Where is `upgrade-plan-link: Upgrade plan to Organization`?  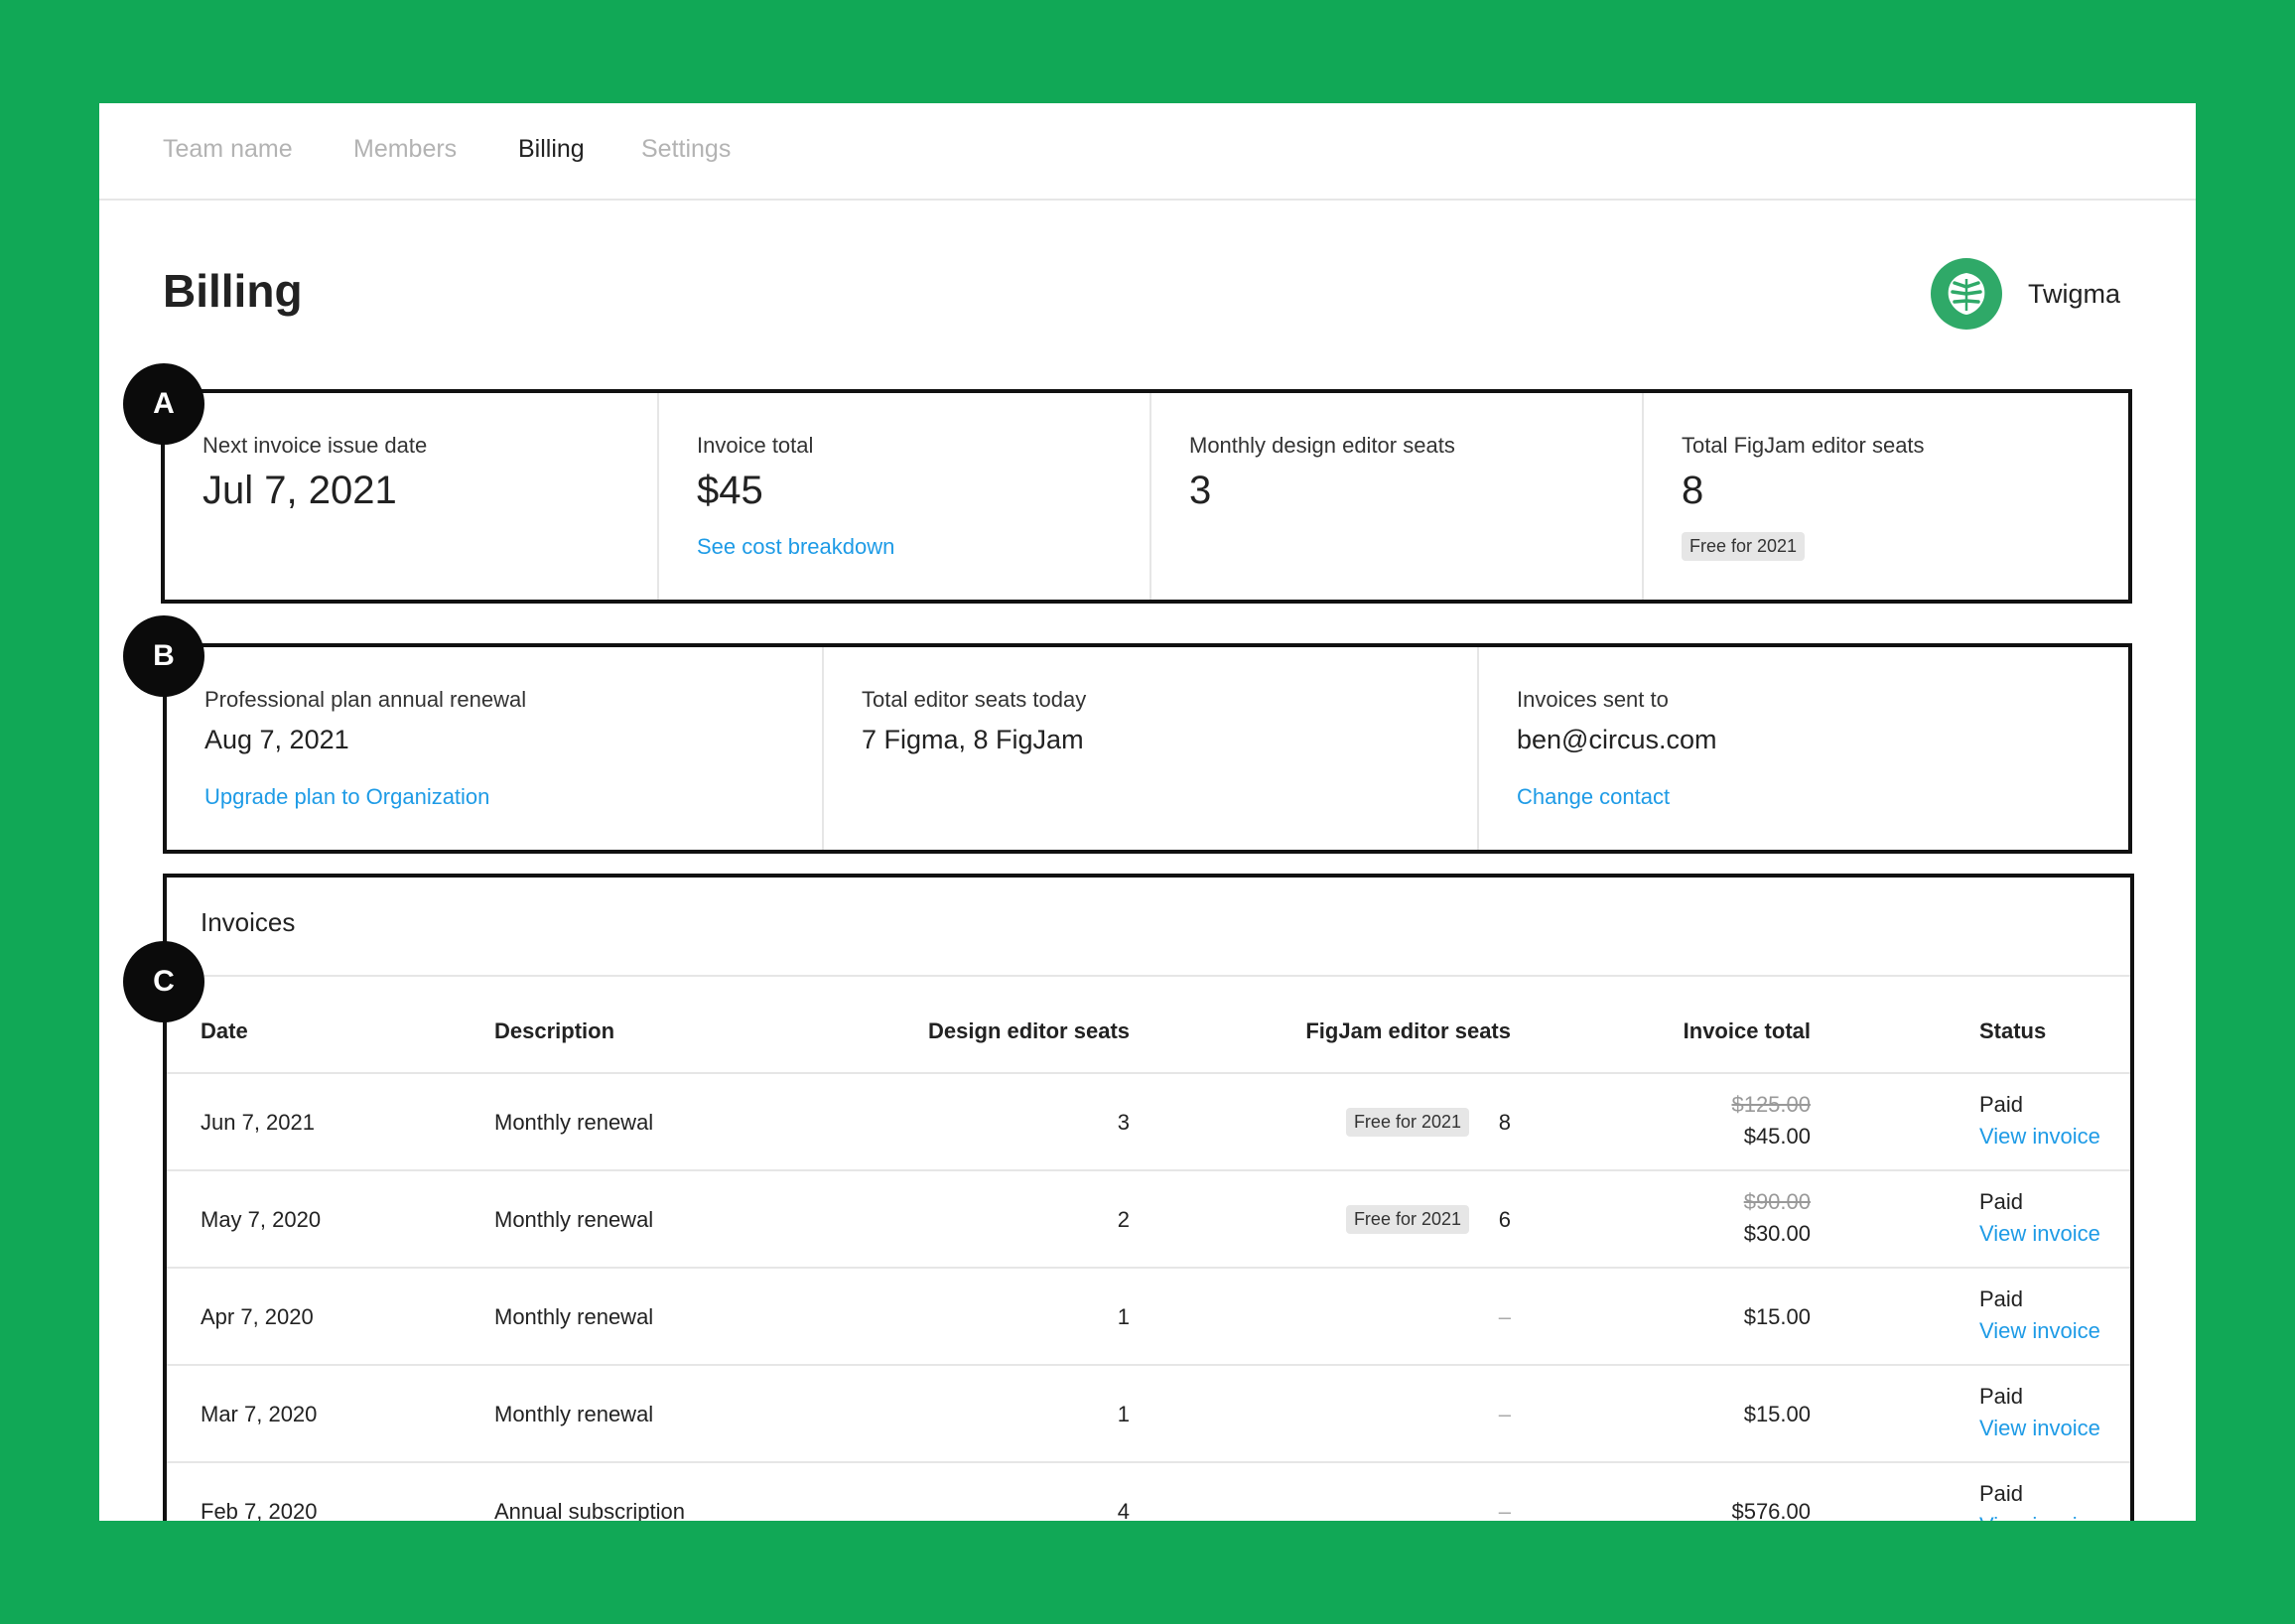
upgrade-plan-link: Upgrade plan to Organization is located at coordinates (346, 797).